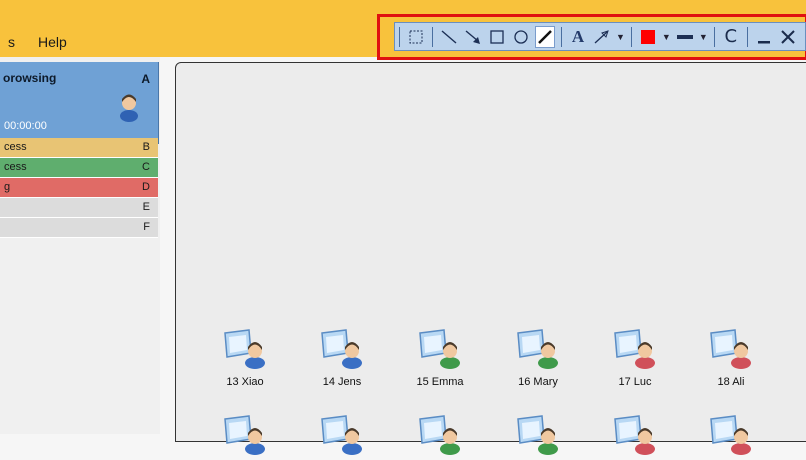 The height and width of the screenshot is (460, 806). I want to click on pen-icon, so click(545, 36).